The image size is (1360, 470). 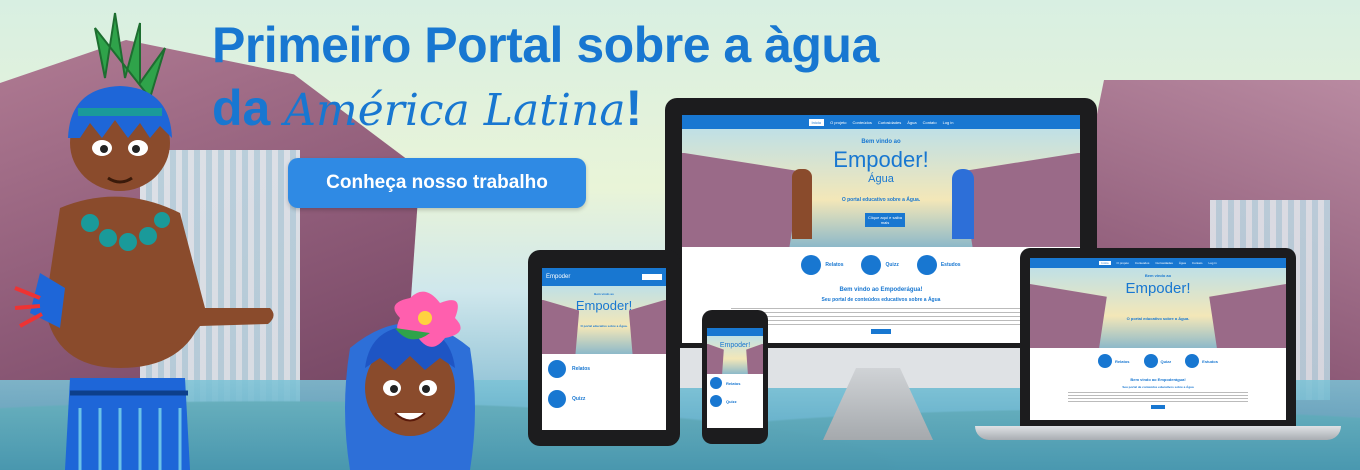 I want to click on nav-curiosities: Curiosidades, so click(x=889, y=122).